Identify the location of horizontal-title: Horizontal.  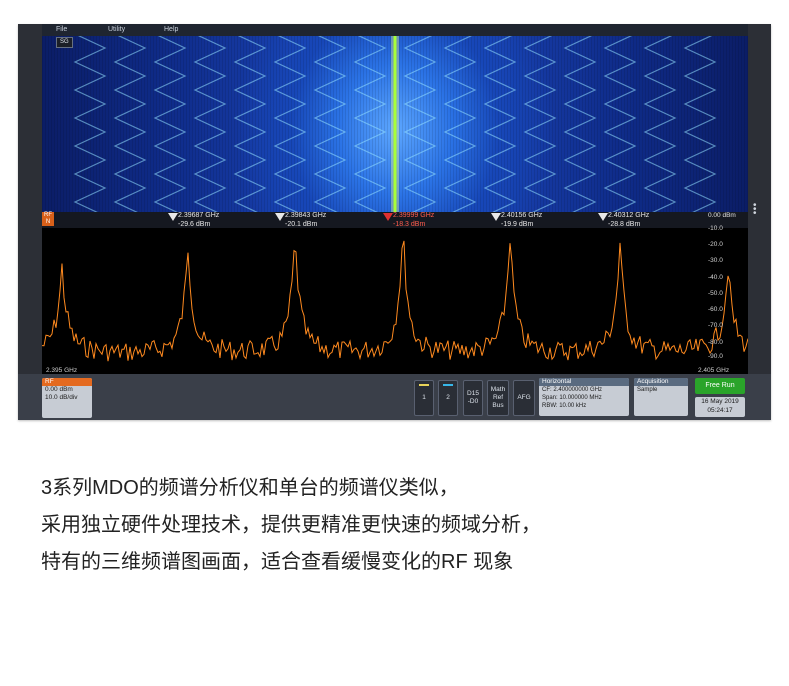
(584, 382).